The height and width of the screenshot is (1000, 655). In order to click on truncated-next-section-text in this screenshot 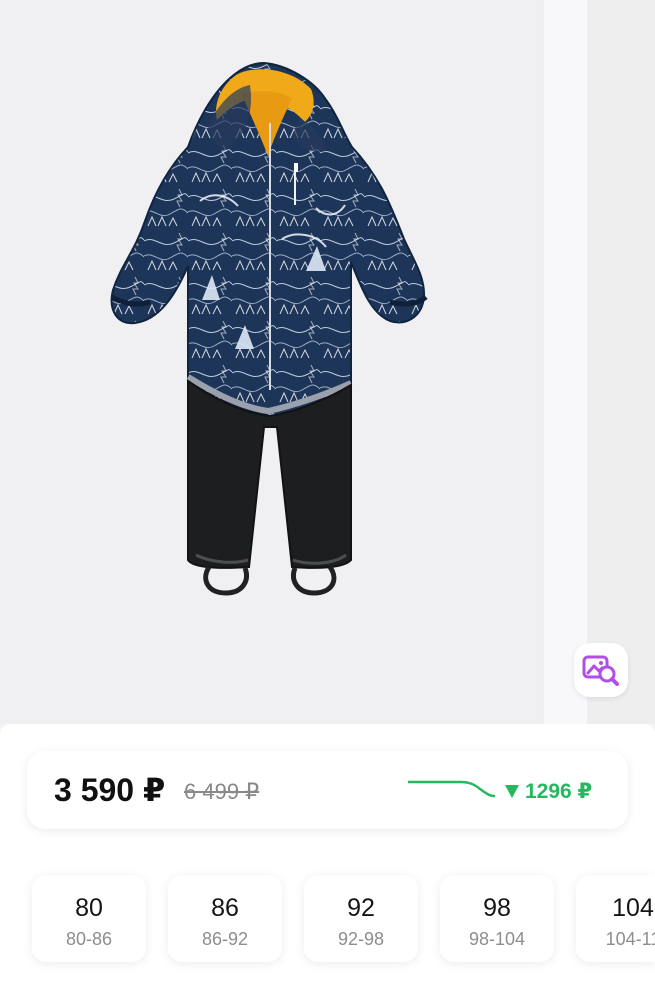, I will do `click(48, 995)`.